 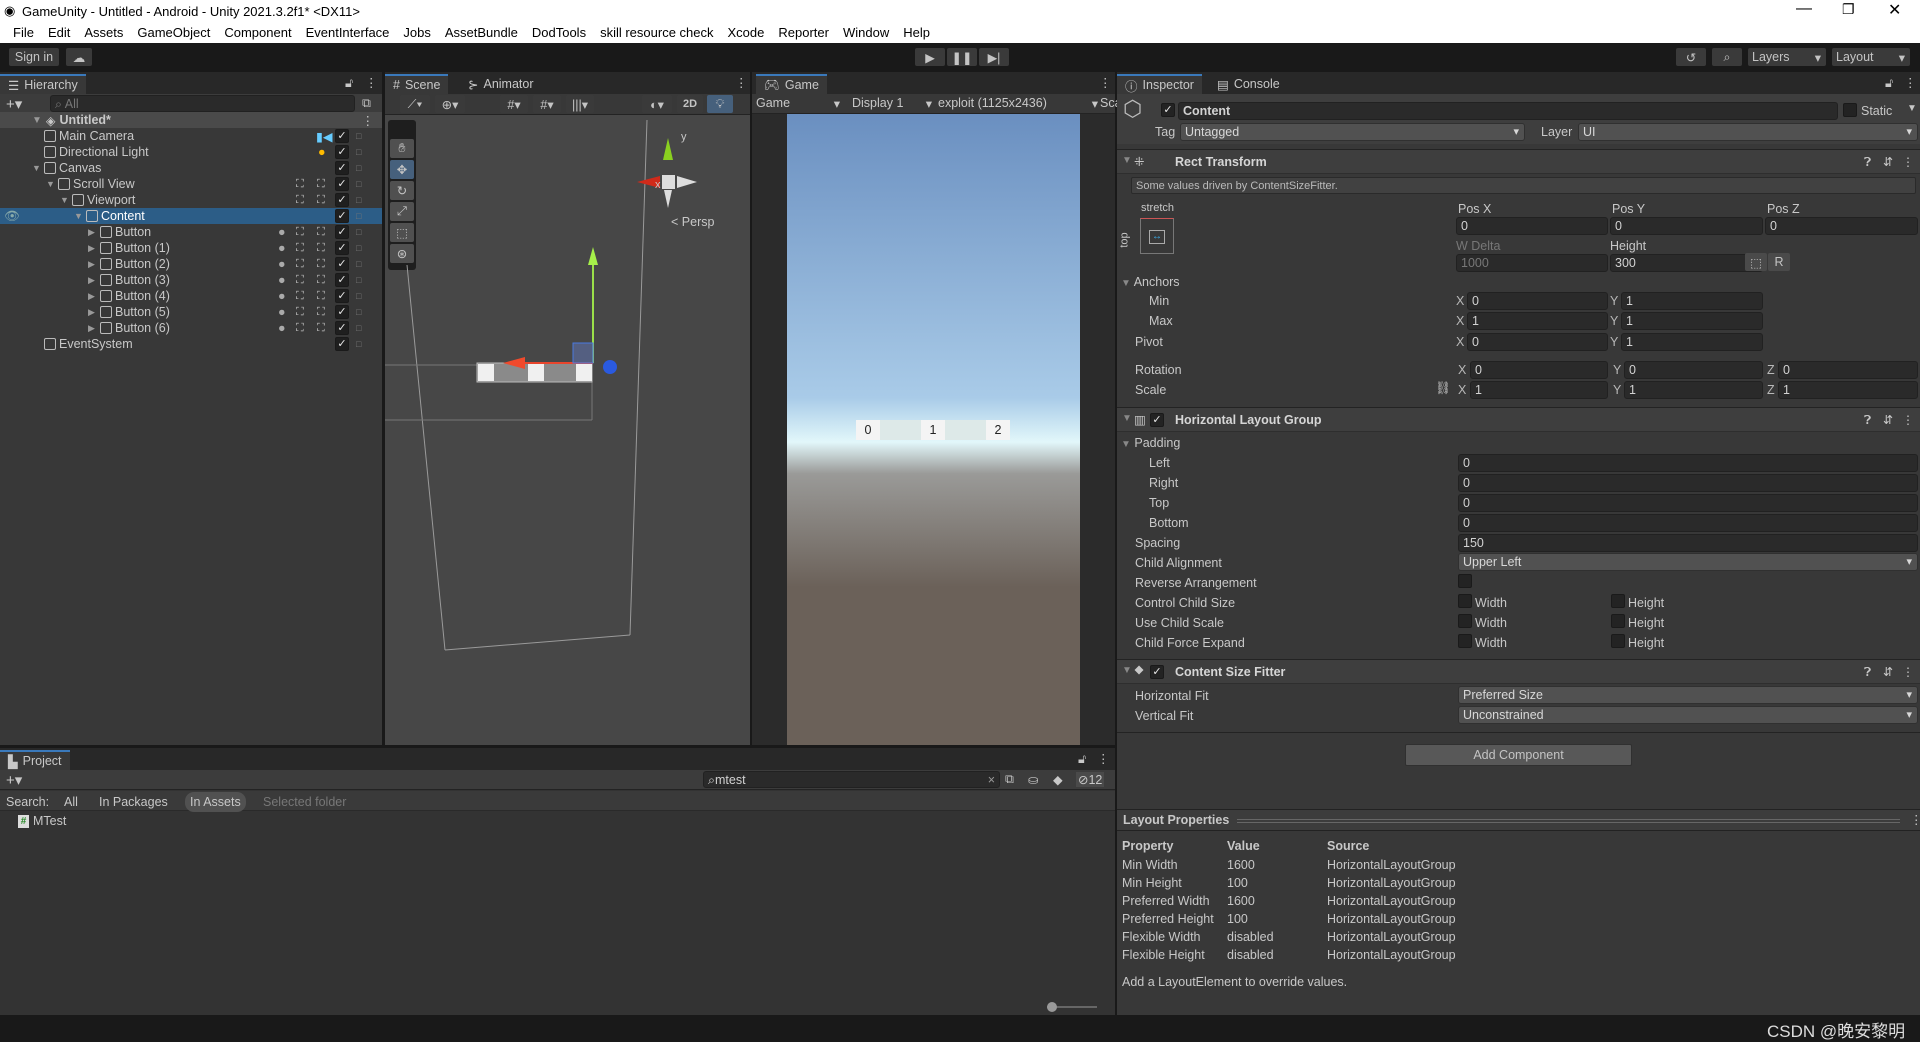 What do you see at coordinates (1465, 641) in the screenshot?
I see `expand-width-checkbox` at bounding box center [1465, 641].